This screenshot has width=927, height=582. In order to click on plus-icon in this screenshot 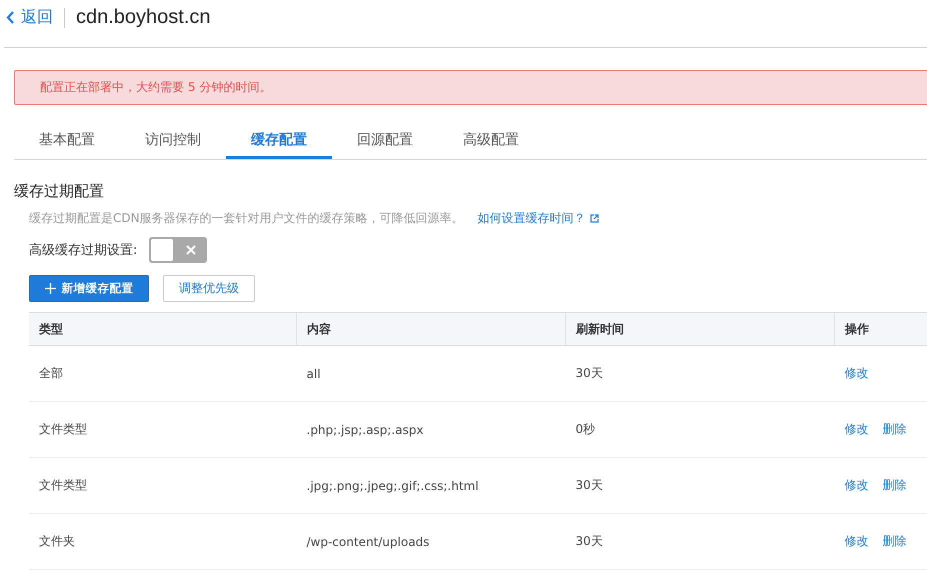, I will do `click(50, 288)`.